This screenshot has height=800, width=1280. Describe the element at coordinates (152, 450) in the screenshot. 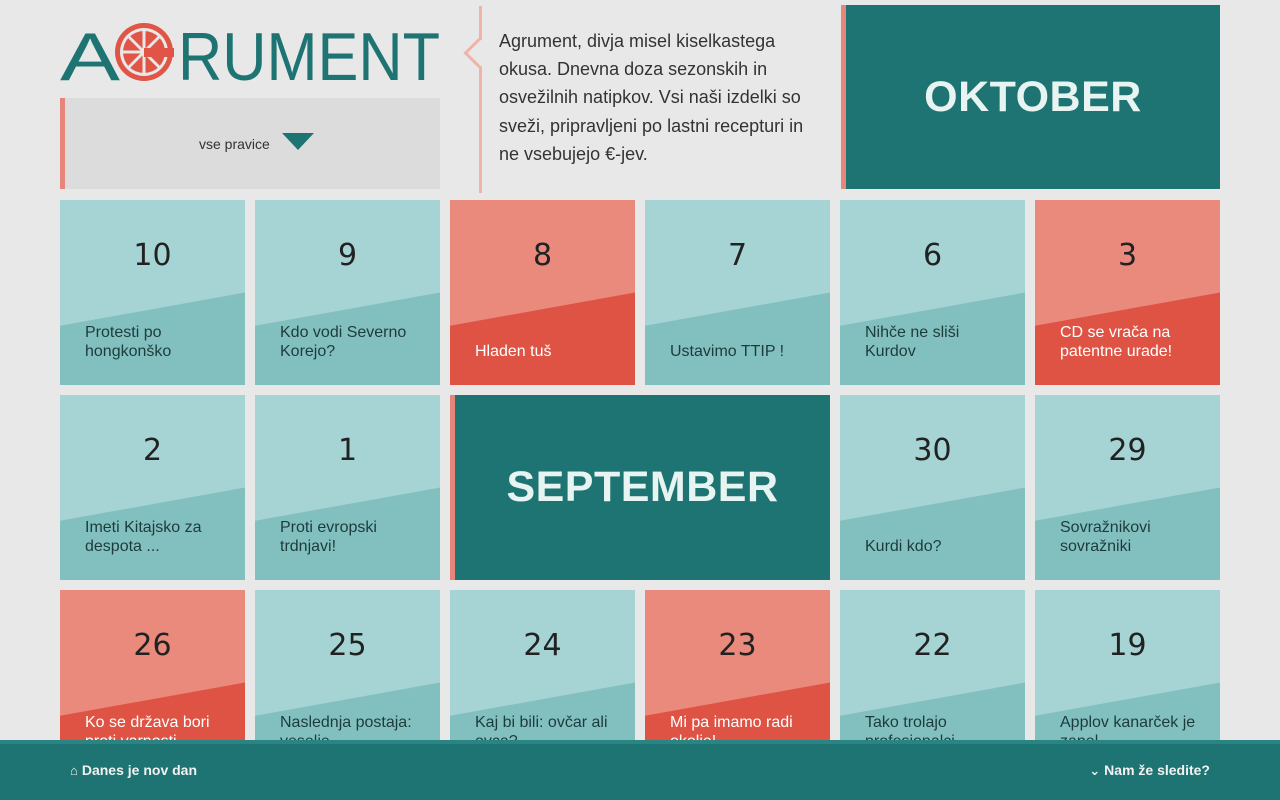

I see `tile-day-number: 2` at that location.